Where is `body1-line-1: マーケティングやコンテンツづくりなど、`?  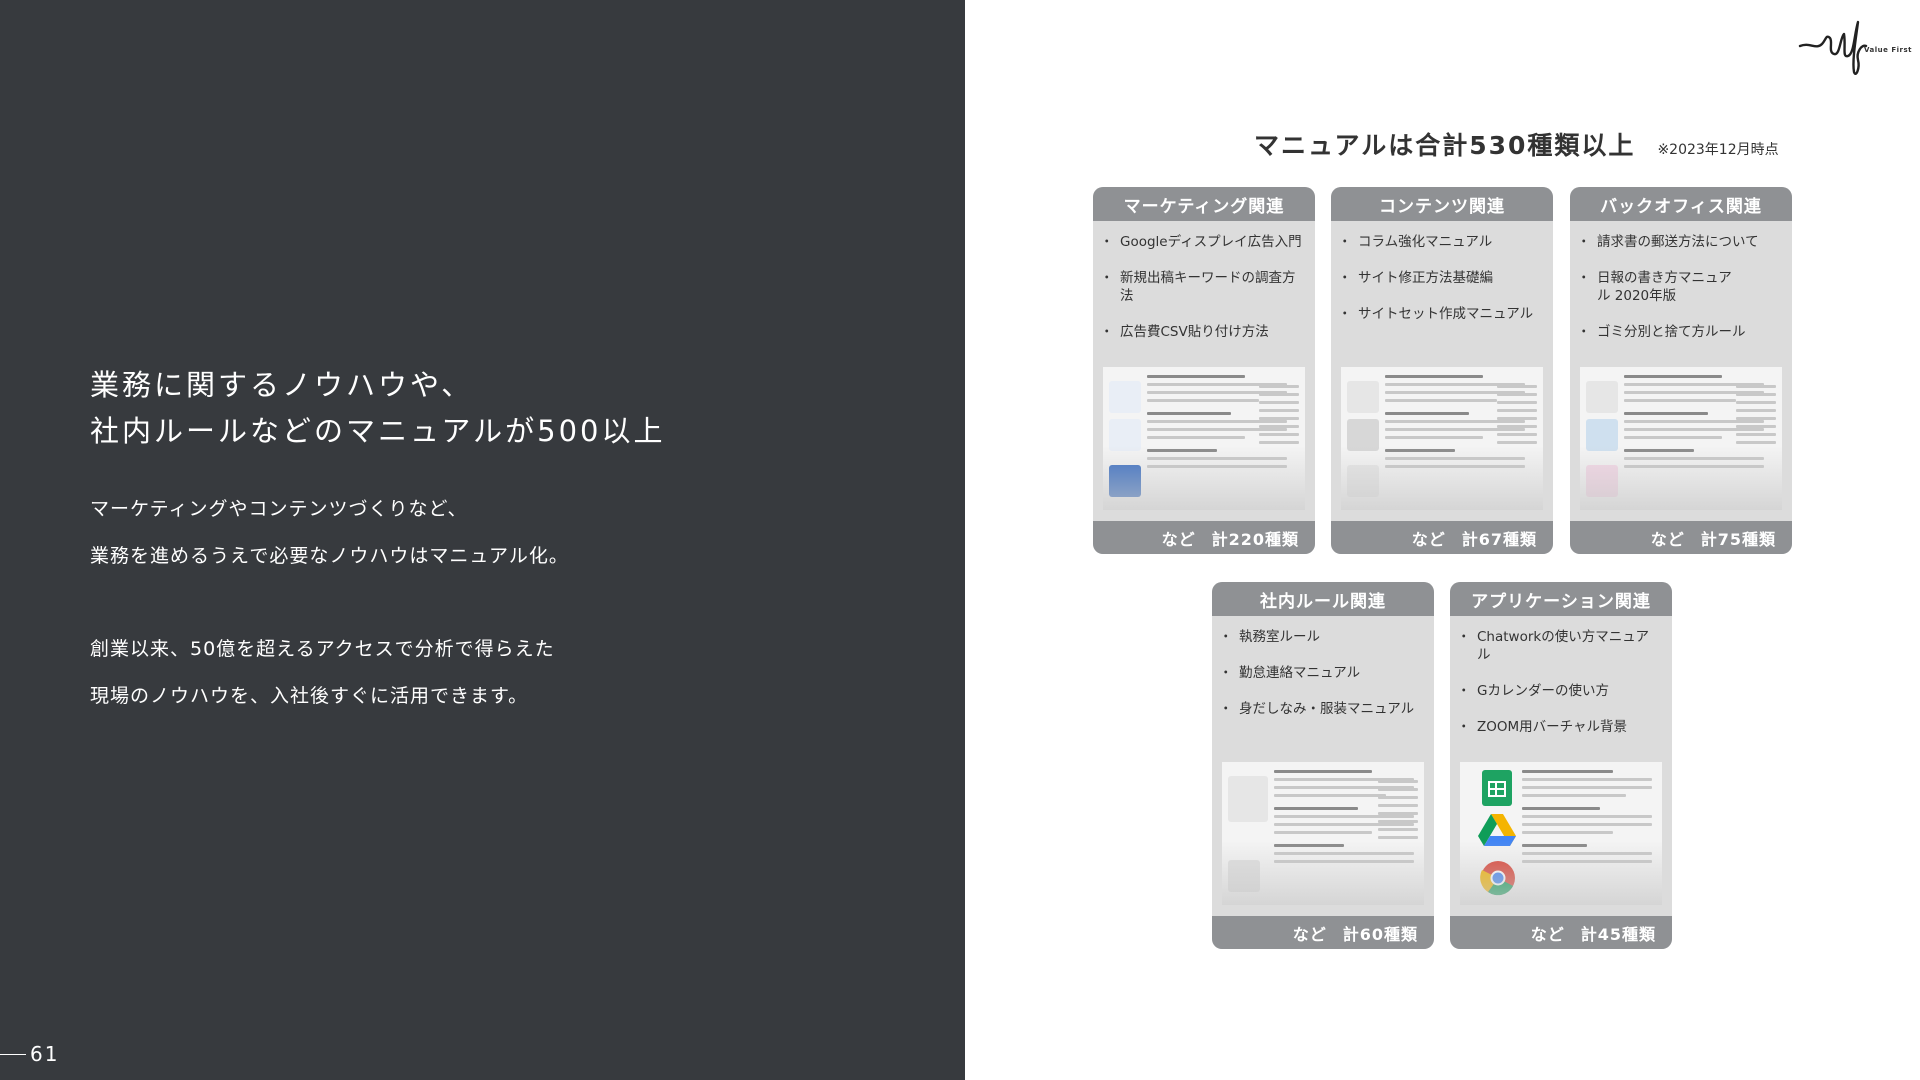
body1-line-1: マーケティングやコンテンツづくりなど、 is located at coordinates (279, 509).